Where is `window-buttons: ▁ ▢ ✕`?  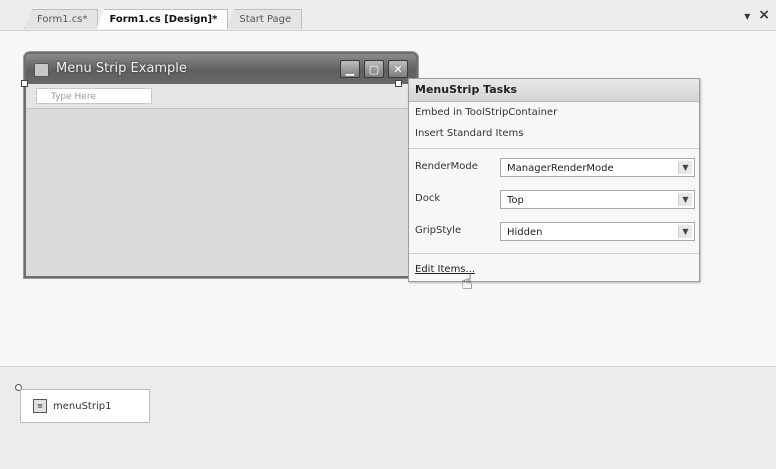 window-buttons: ▁ ▢ ✕ is located at coordinates (374, 69).